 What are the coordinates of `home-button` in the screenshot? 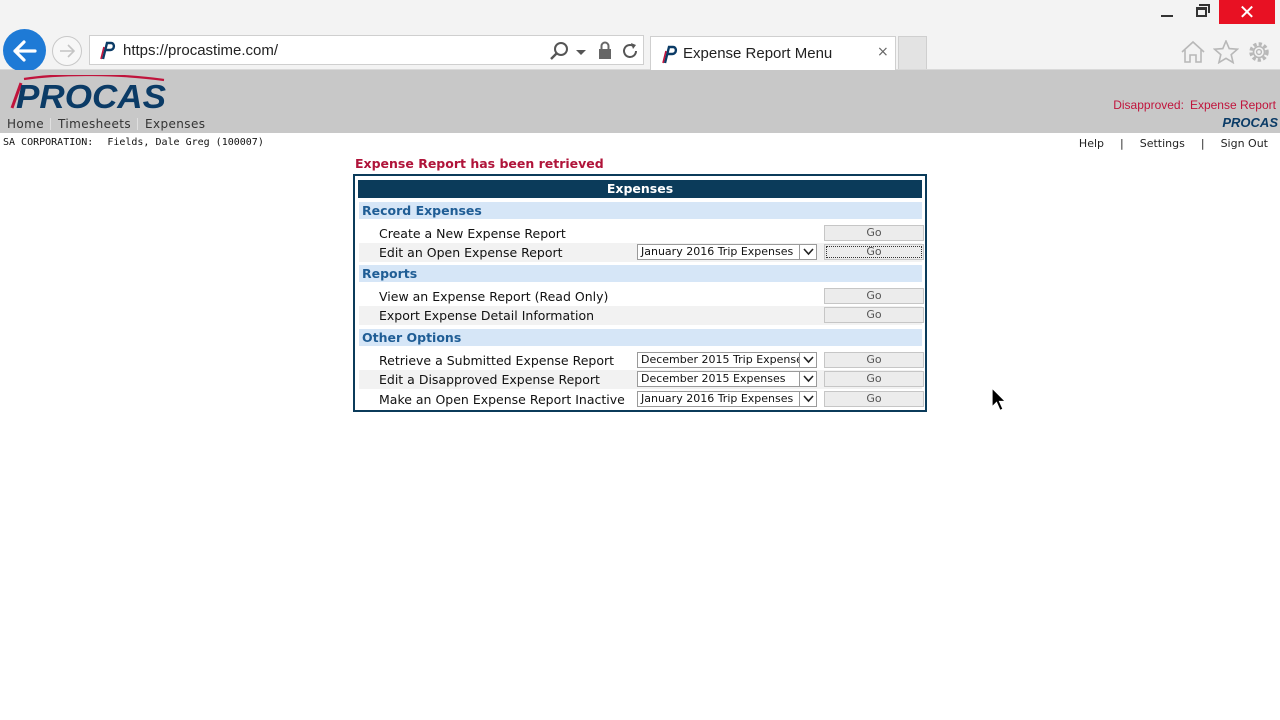 It's located at (1193, 52).